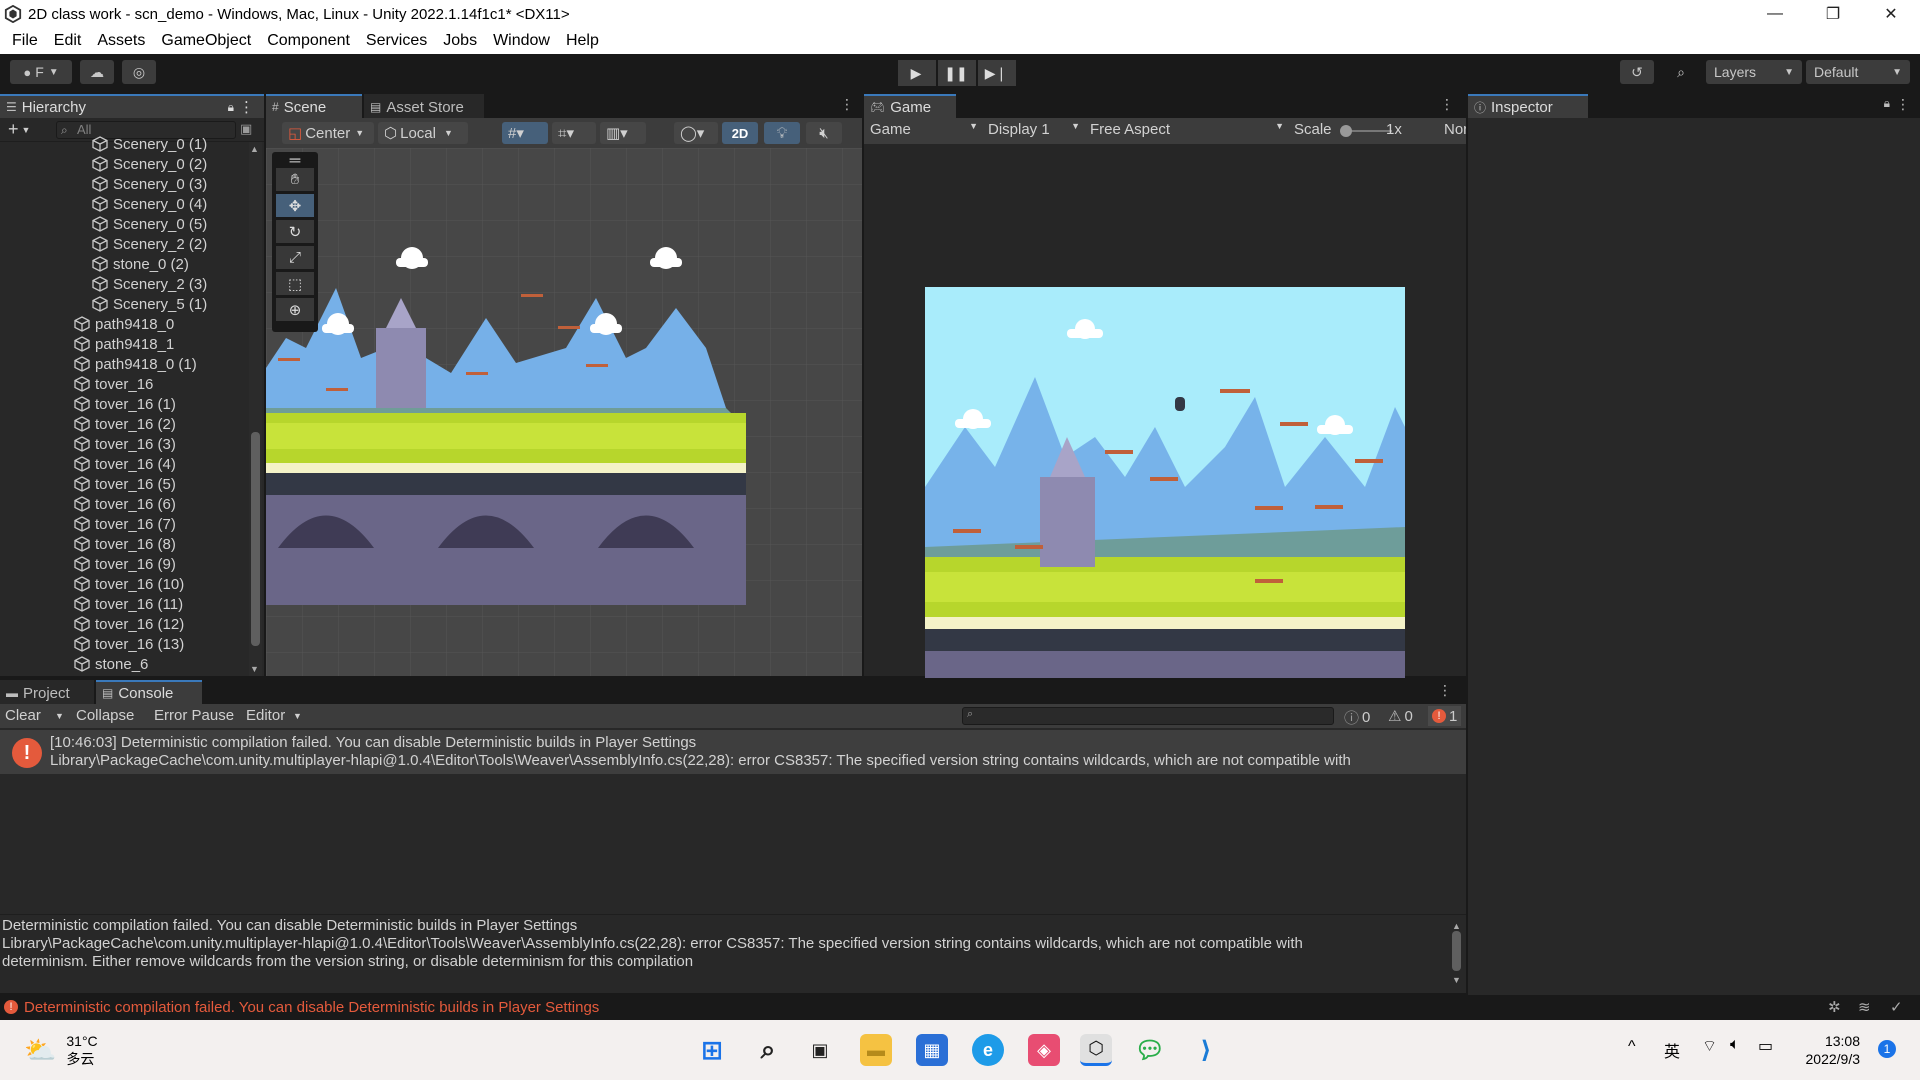 The width and height of the screenshot is (1920, 1080). Describe the element at coordinates (111, 664) in the screenshot. I see `hierarchy-item: stone_6` at that location.